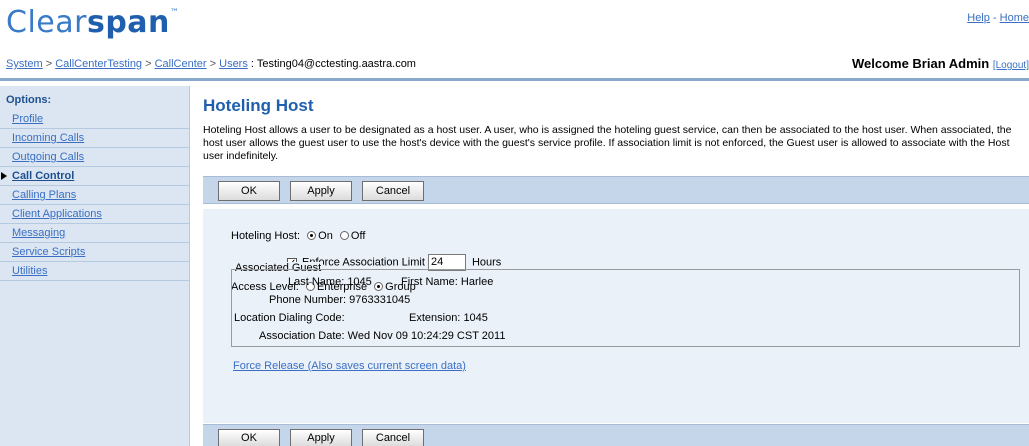 This screenshot has width=1029, height=446. What do you see at coordinates (616, 190) in the screenshot?
I see `top-button-bar: OK Apply Cancel` at bounding box center [616, 190].